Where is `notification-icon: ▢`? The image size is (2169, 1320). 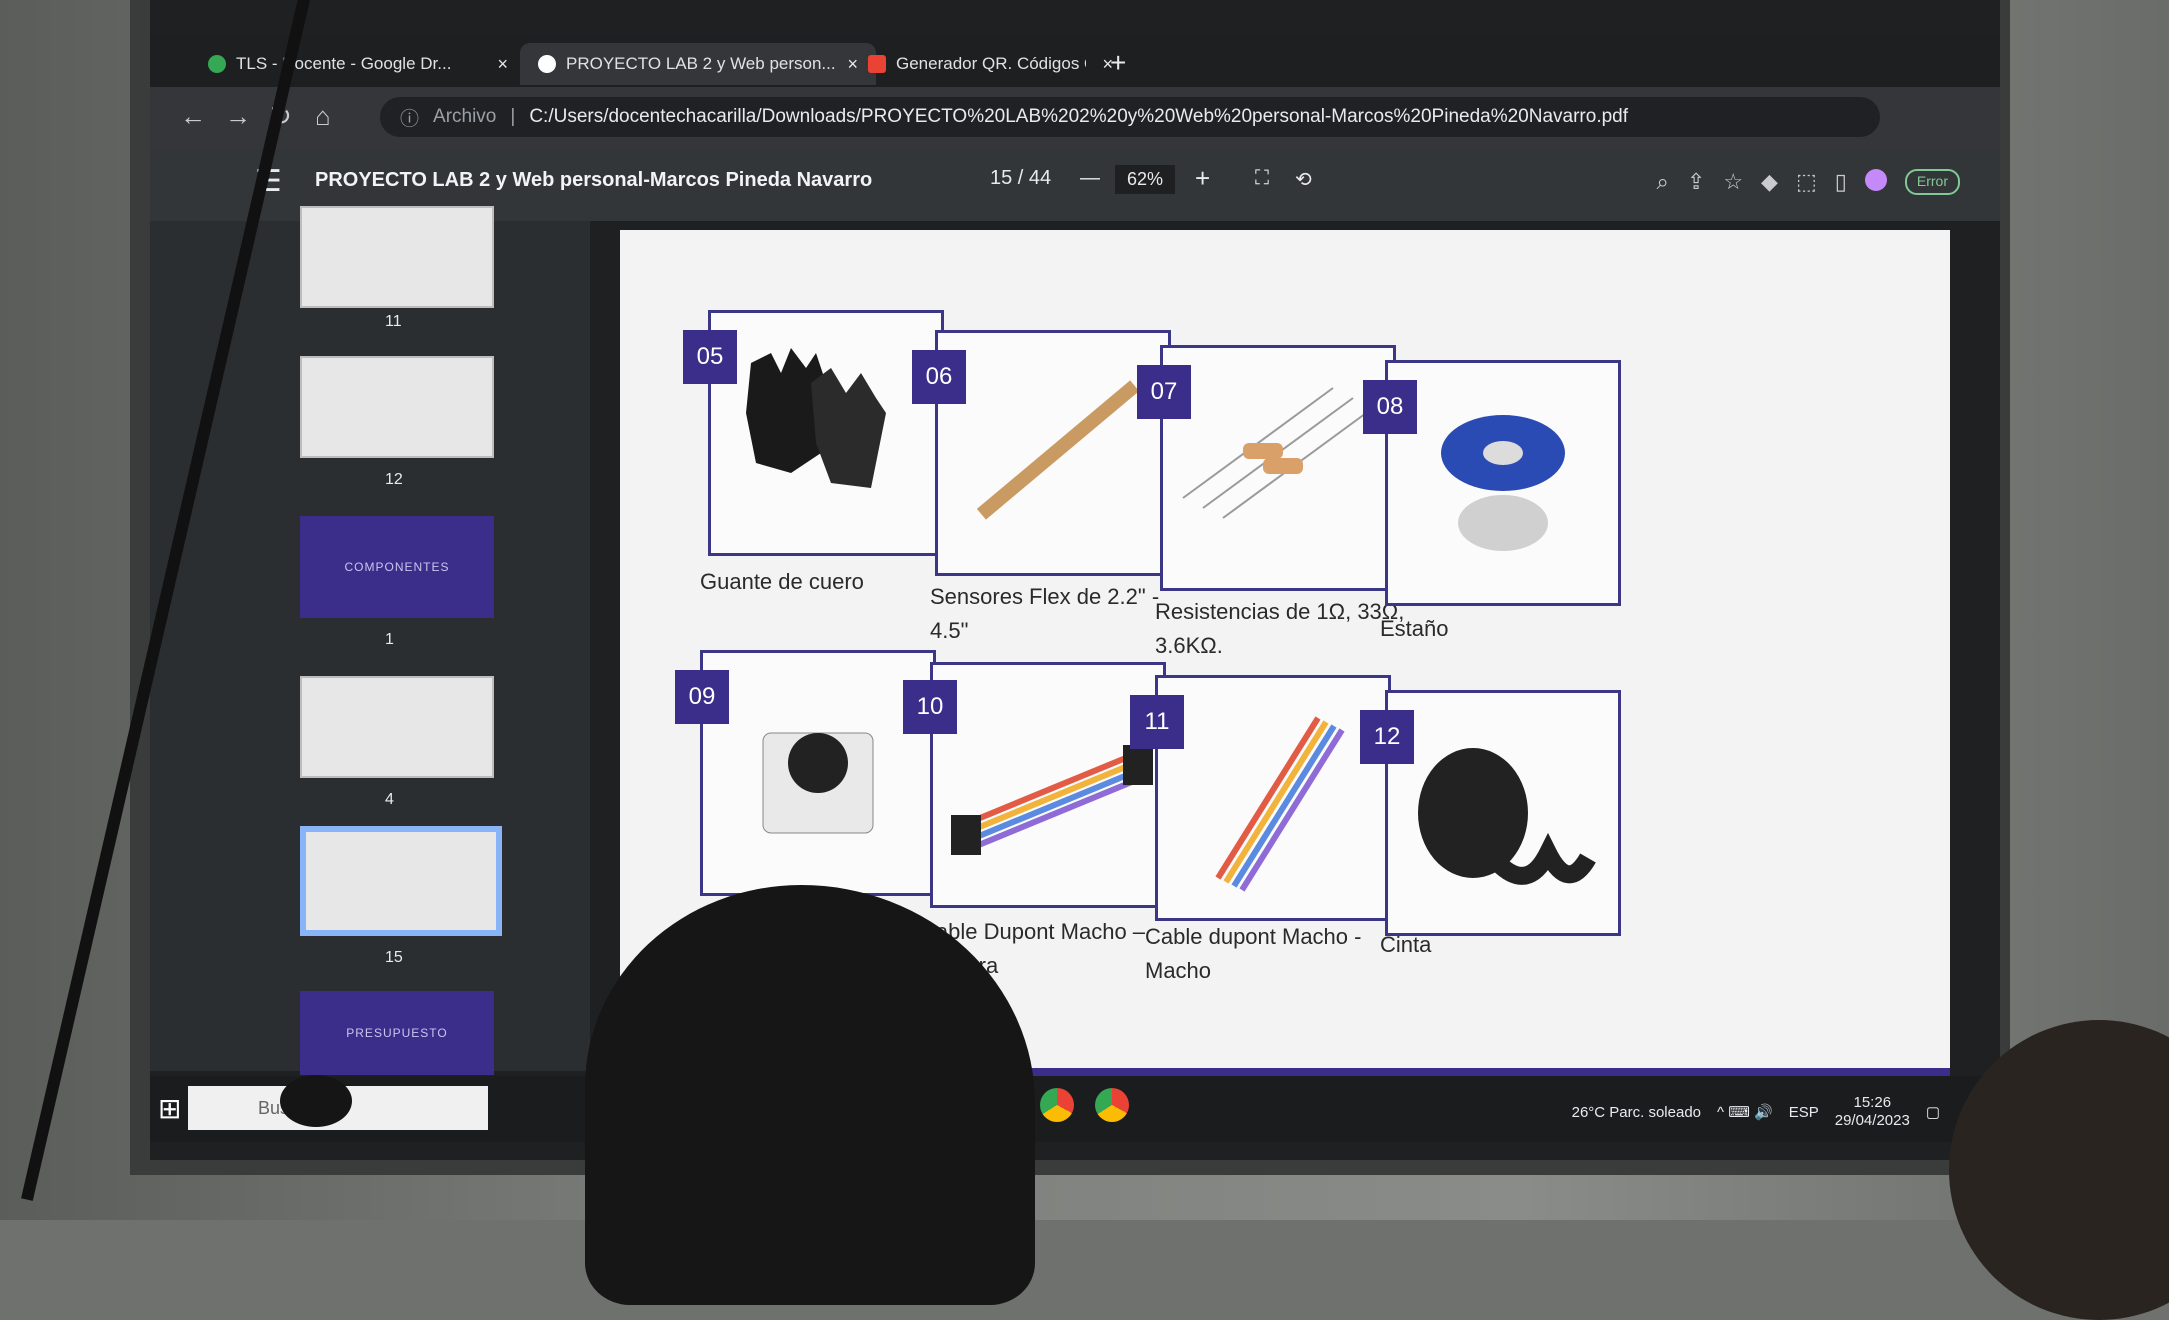
notification-icon: ▢ is located at coordinates (1933, 1112).